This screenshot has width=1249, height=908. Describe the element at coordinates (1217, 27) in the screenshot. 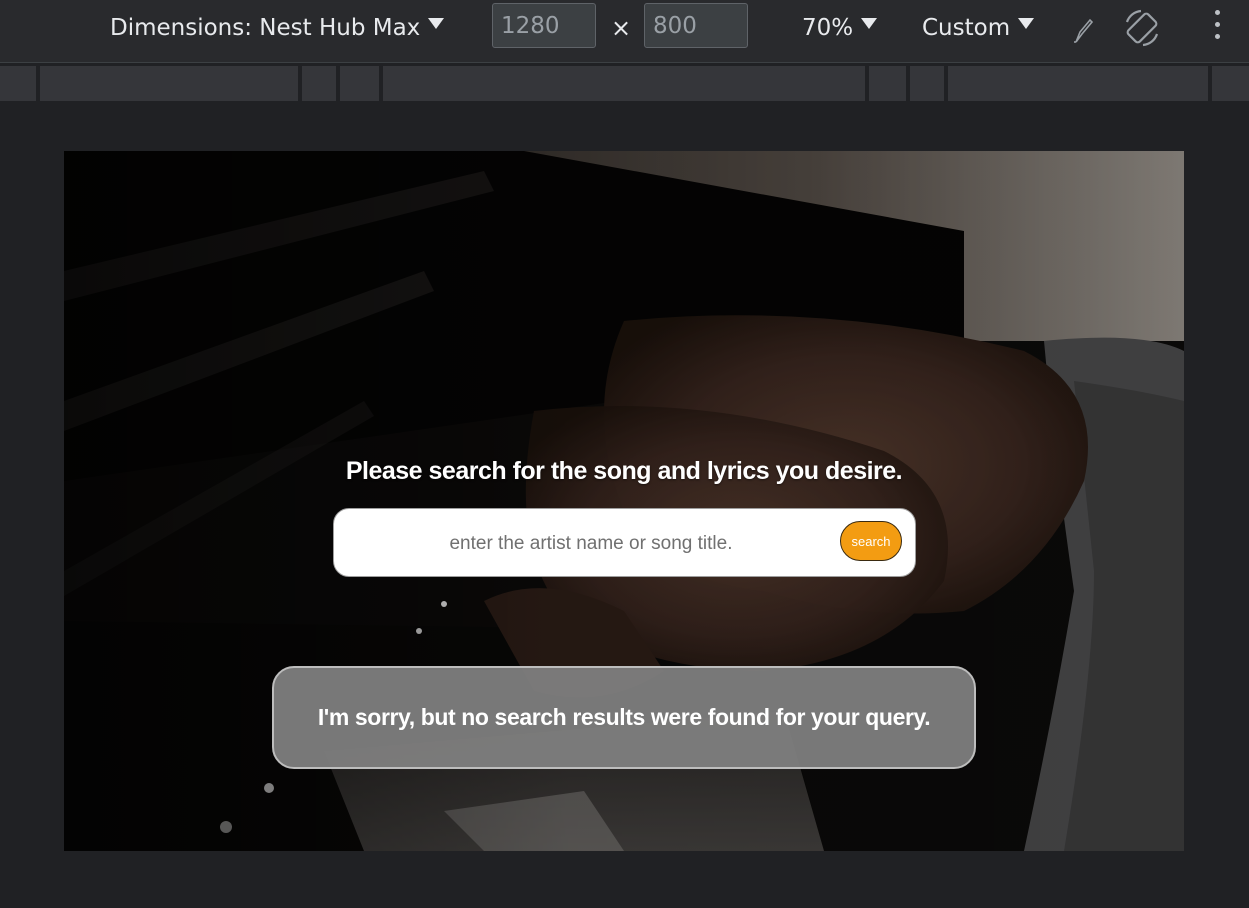

I see `more-options-icon` at that location.